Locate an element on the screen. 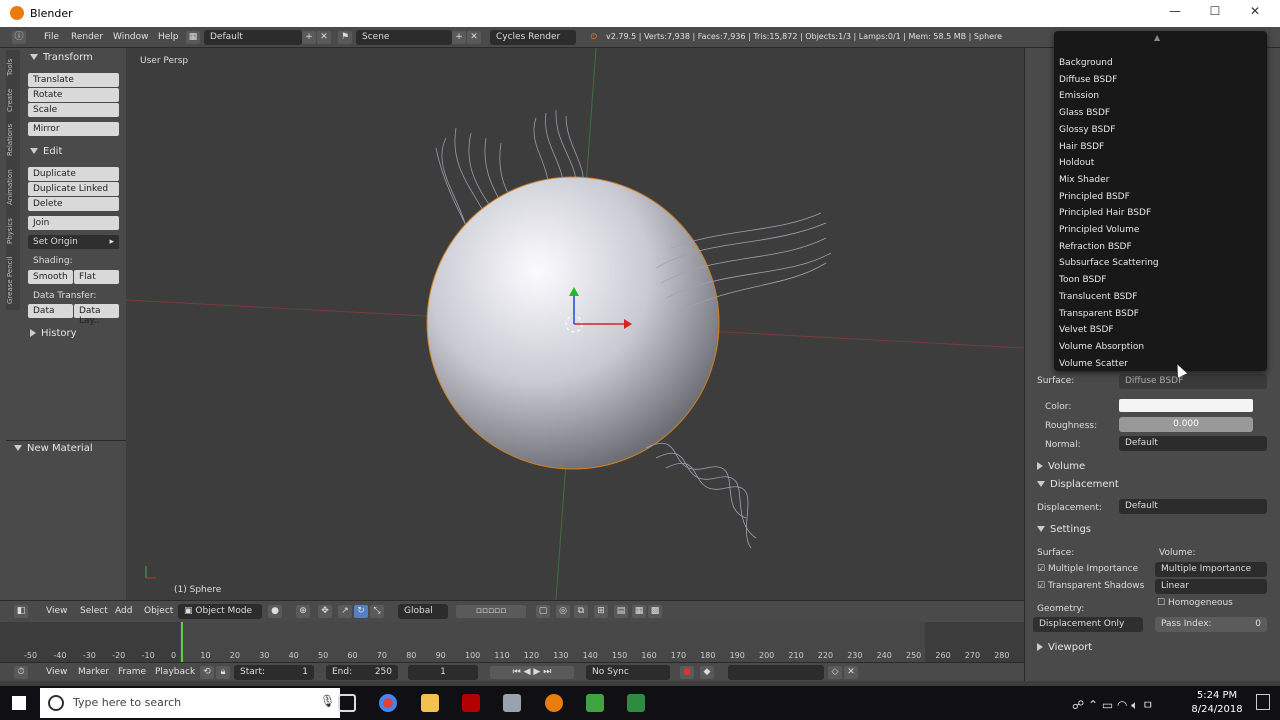 The width and height of the screenshot is (1280, 720). displacement-method-select: Displacement Only is located at coordinates (1088, 624).